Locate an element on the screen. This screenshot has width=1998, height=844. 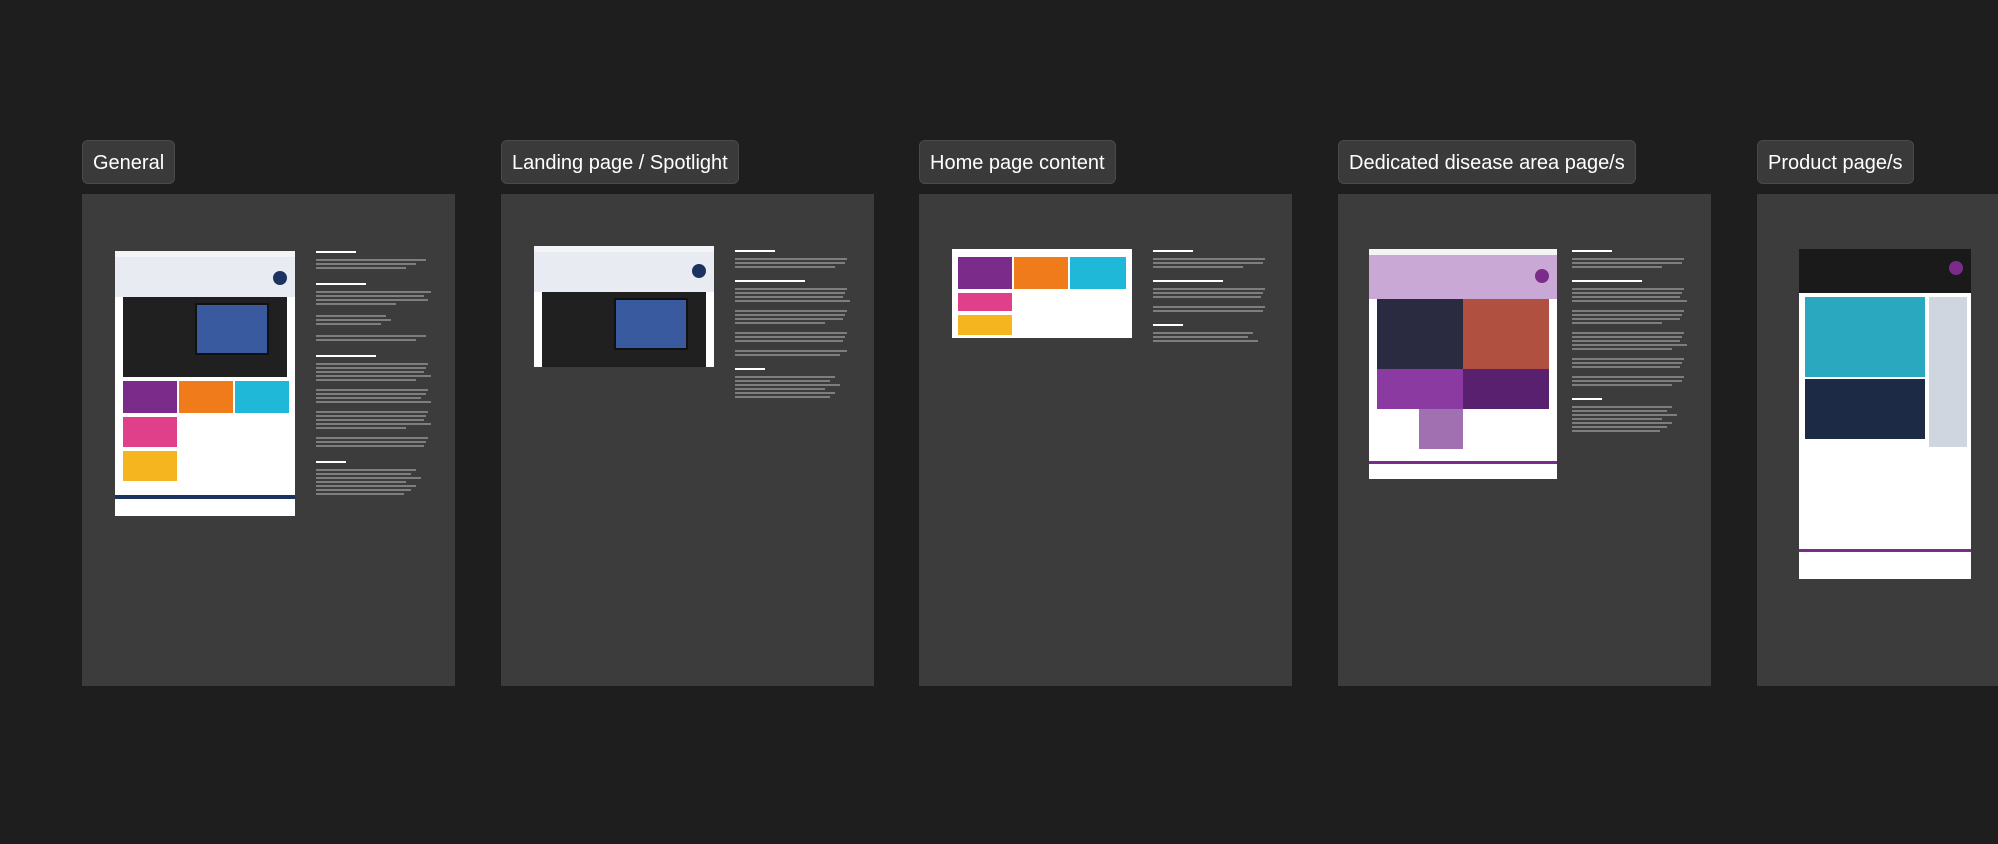
frame-disease is located at coordinates (1524, 440).